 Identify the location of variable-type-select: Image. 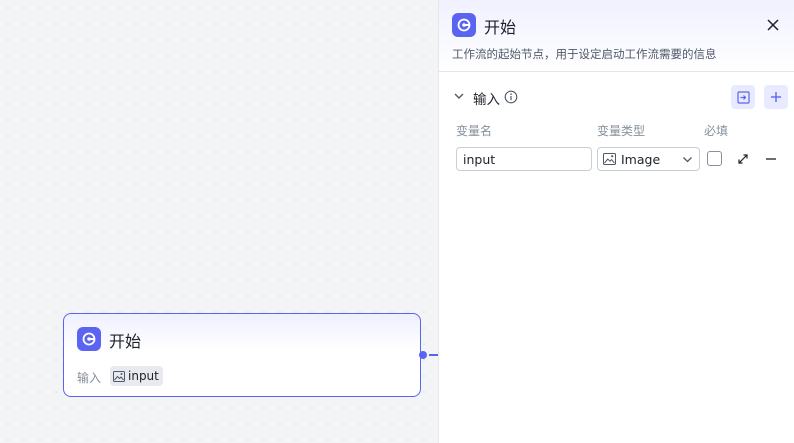
(648, 159).